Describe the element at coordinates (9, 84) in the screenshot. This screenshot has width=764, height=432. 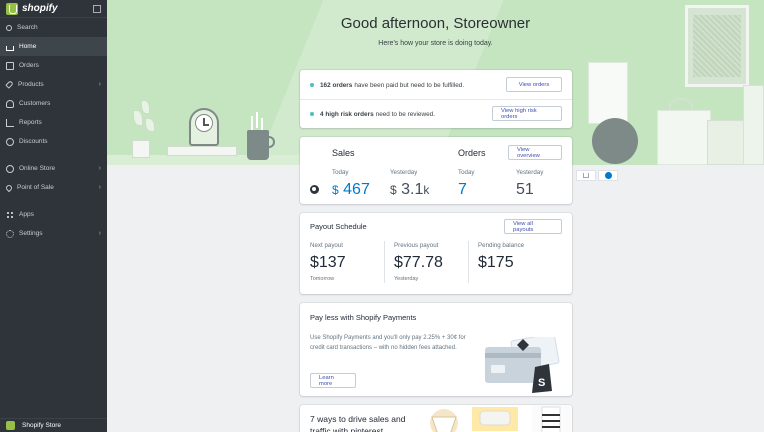
I see `products-icon` at that location.